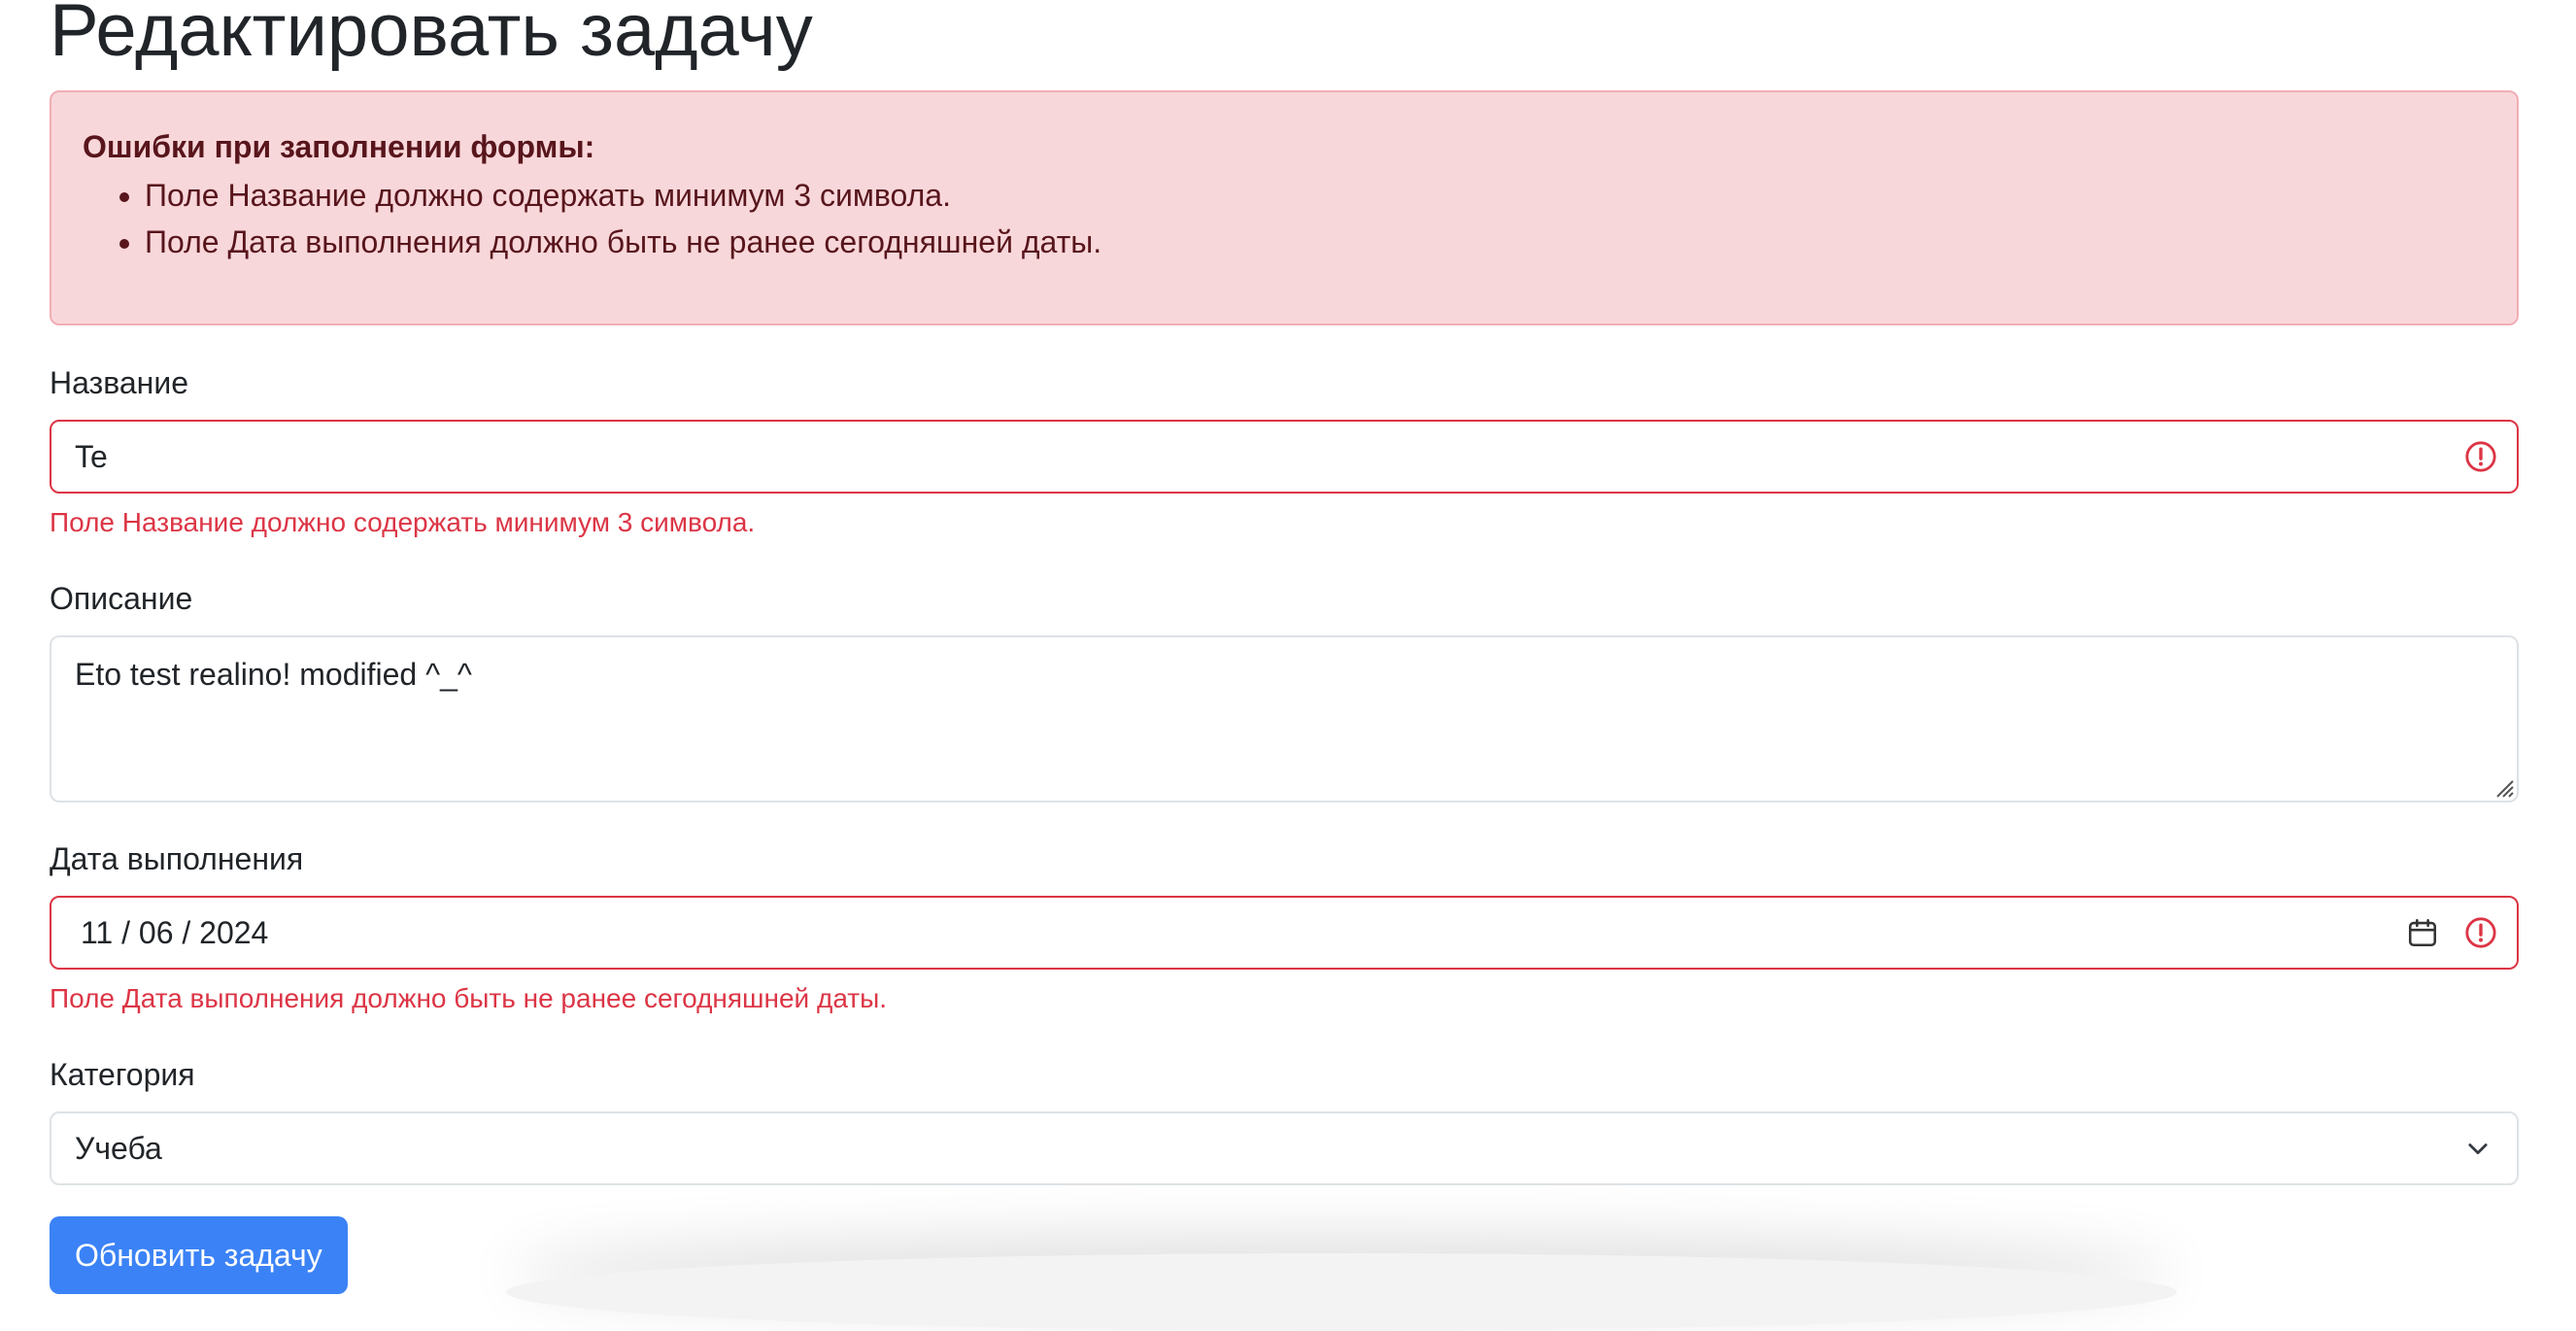  Describe the element at coordinates (118, 1148) in the screenshot. I see `category-select-value: Учеба` at that location.